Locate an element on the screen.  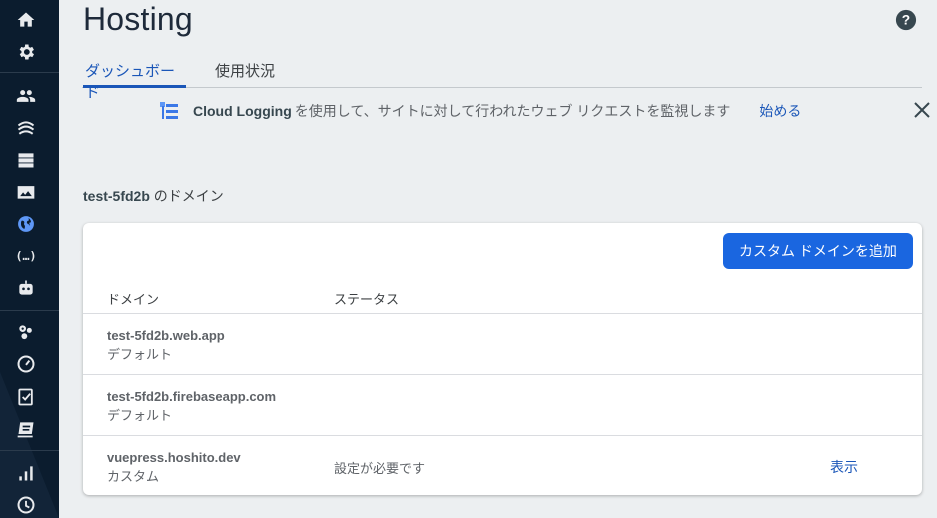
domains-heading-suffix: のドメイン is located at coordinates (186, 196).